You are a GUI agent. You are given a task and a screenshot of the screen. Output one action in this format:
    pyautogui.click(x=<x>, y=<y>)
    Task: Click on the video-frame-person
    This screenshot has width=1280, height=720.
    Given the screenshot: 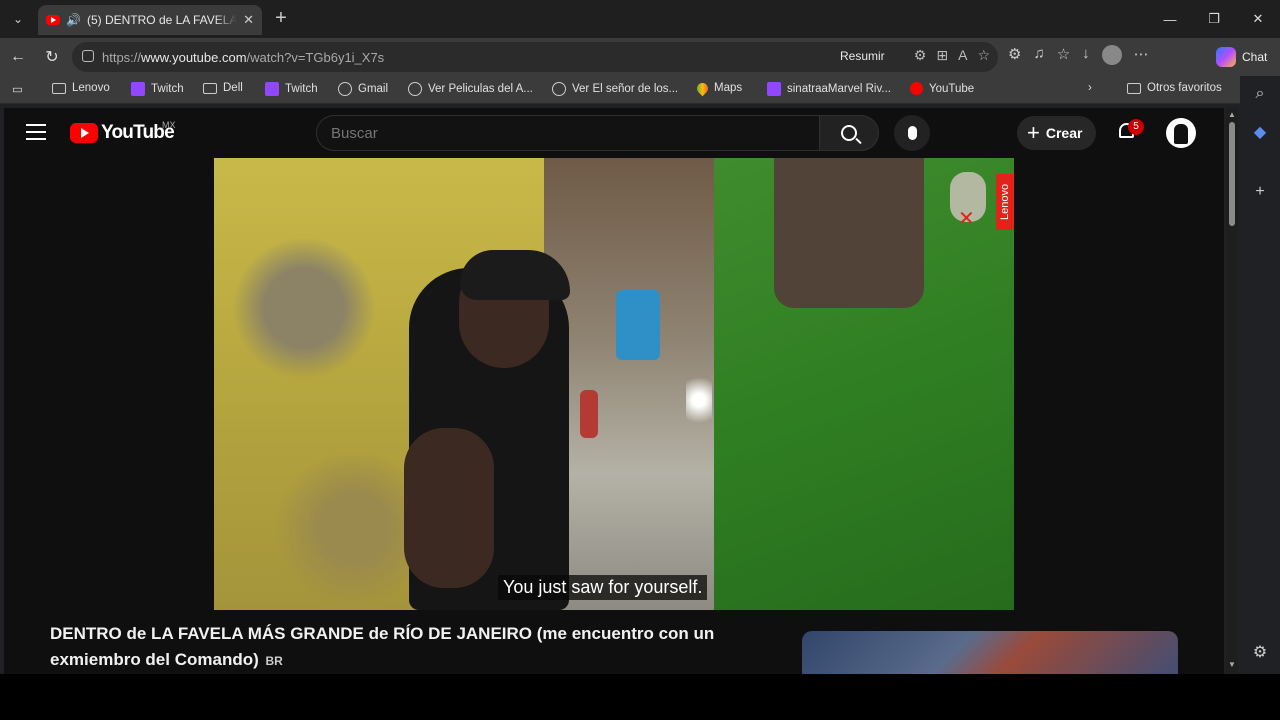 What is the action you would take?
    pyautogui.click(x=589, y=414)
    